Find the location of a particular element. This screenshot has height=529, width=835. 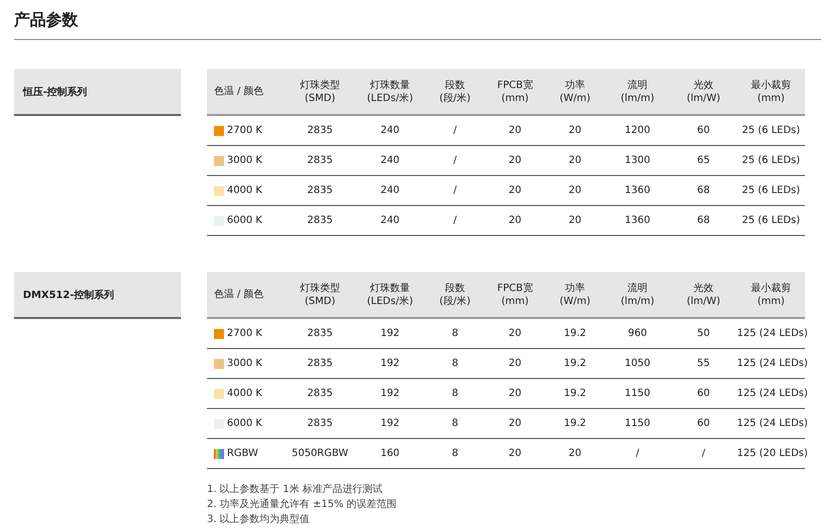

table-cell: 6000 K is located at coordinates (244, 220).